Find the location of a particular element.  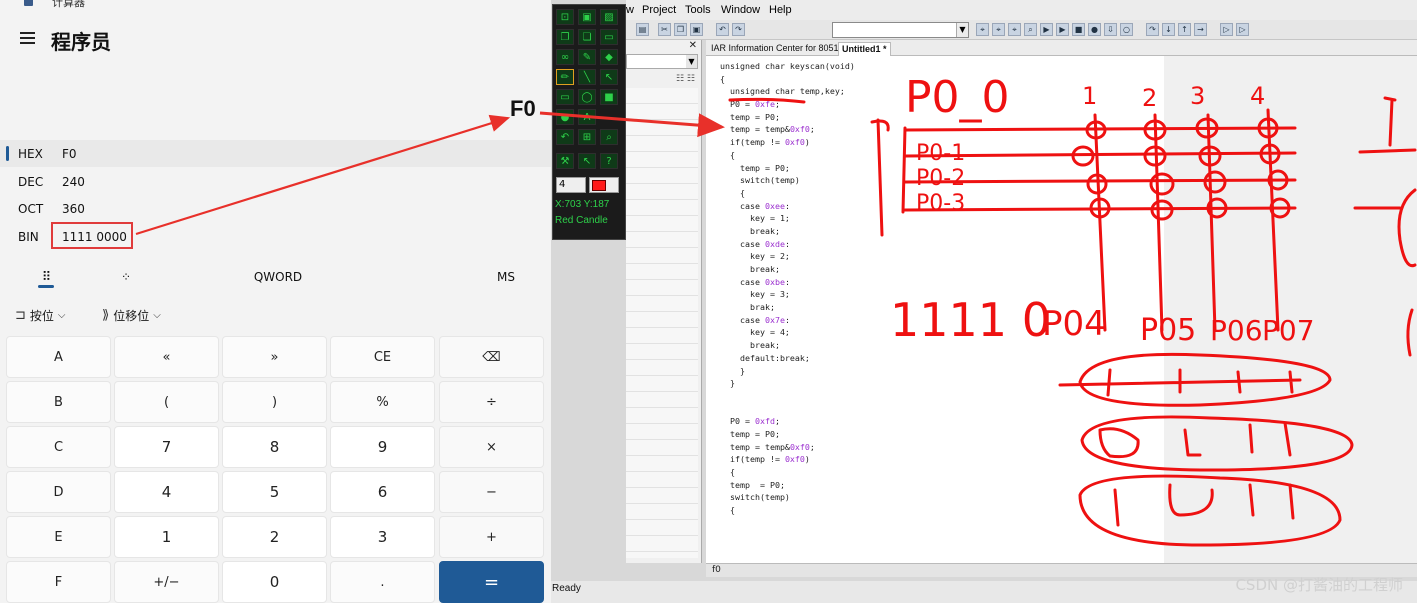

negate-key: +/− is located at coordinates (166, 582).